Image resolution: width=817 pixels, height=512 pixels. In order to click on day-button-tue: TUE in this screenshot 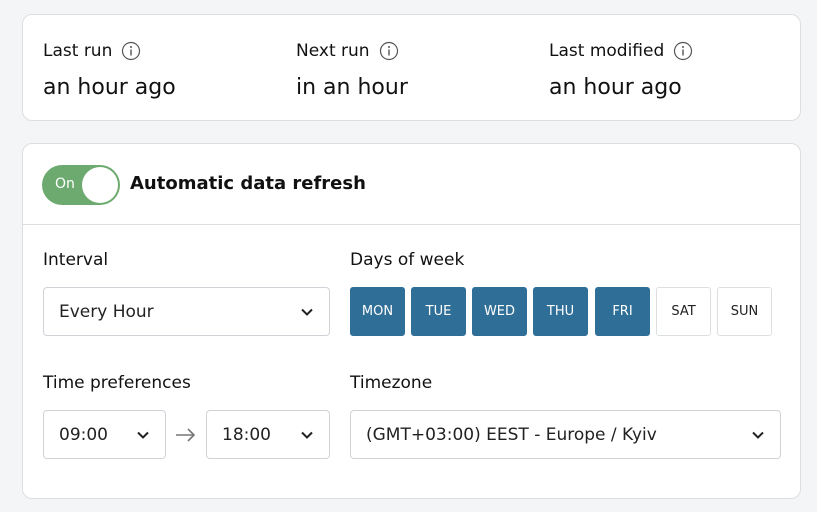, I will do `click(438, 311)`.